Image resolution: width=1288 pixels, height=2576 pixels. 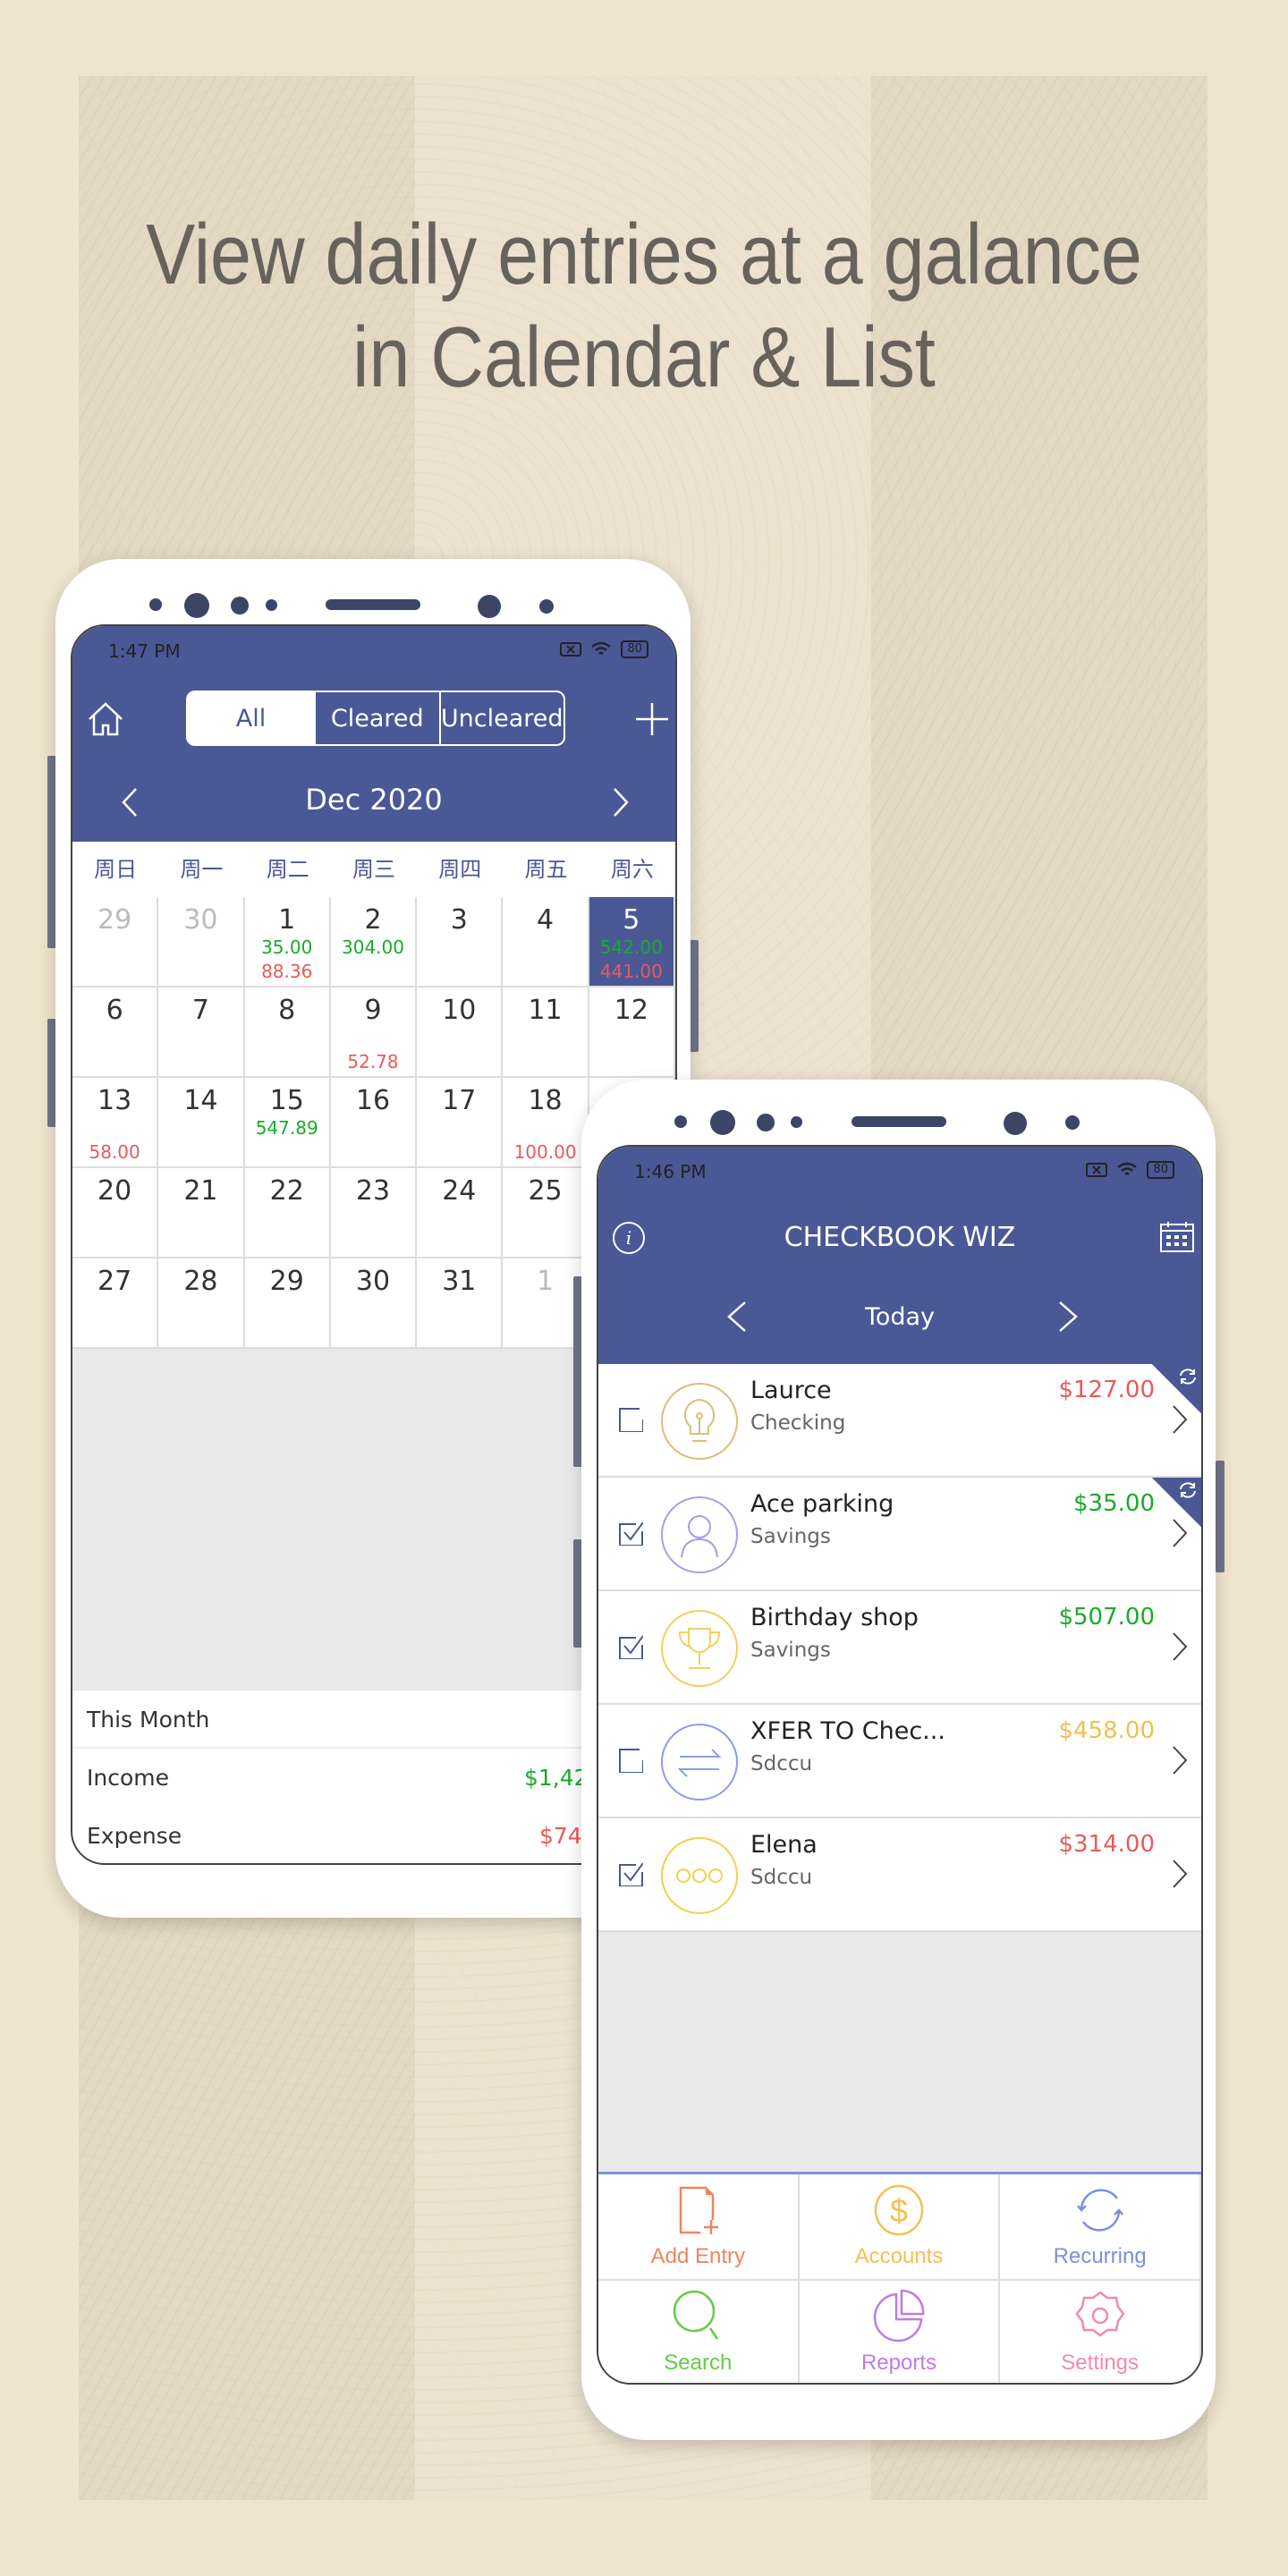 I want to click on calendar-day-cell: 22, so click(x=287, y=1213).